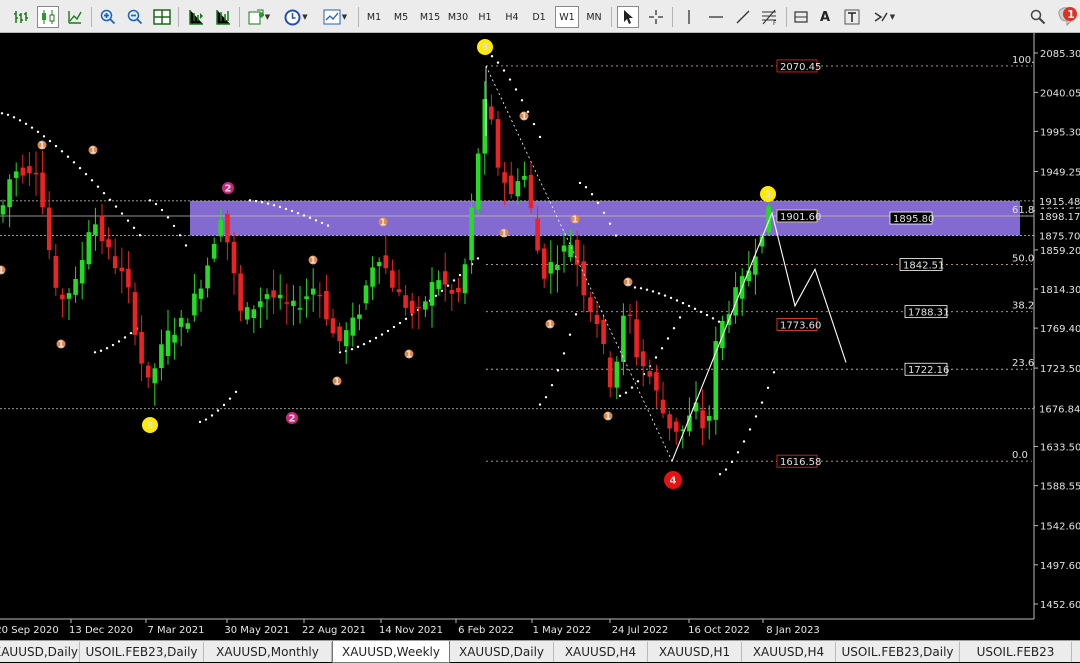  What do you see at coordinates (743, 17) in the screenshot?
I see `trendline-icon` at bounding box center [743, 17].